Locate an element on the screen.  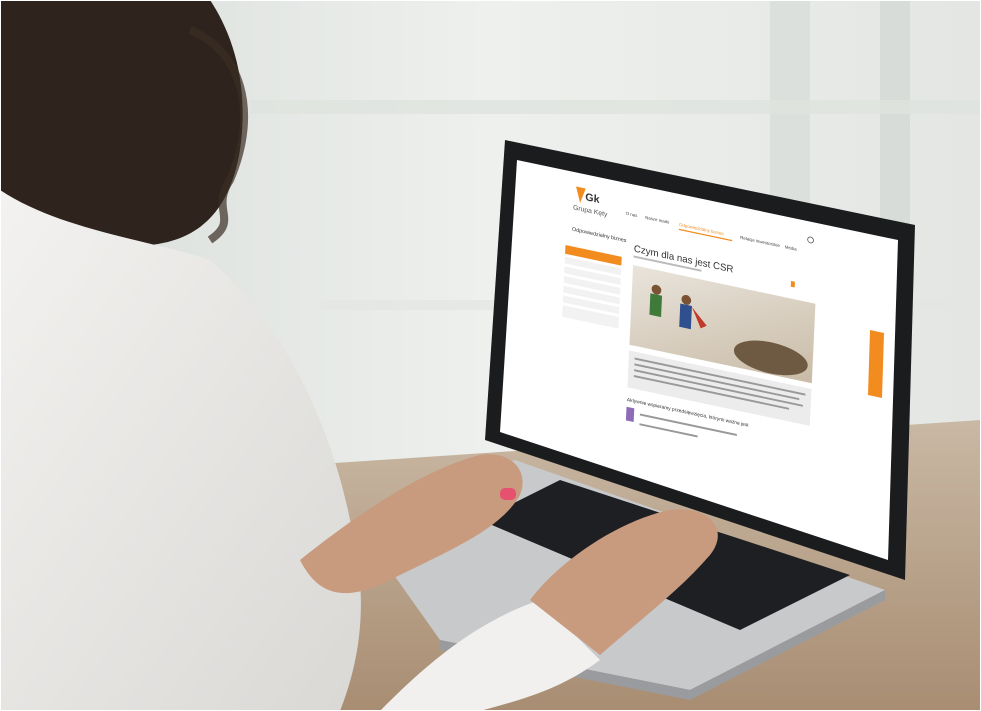
side-tab is located at coordinates (876, 364).